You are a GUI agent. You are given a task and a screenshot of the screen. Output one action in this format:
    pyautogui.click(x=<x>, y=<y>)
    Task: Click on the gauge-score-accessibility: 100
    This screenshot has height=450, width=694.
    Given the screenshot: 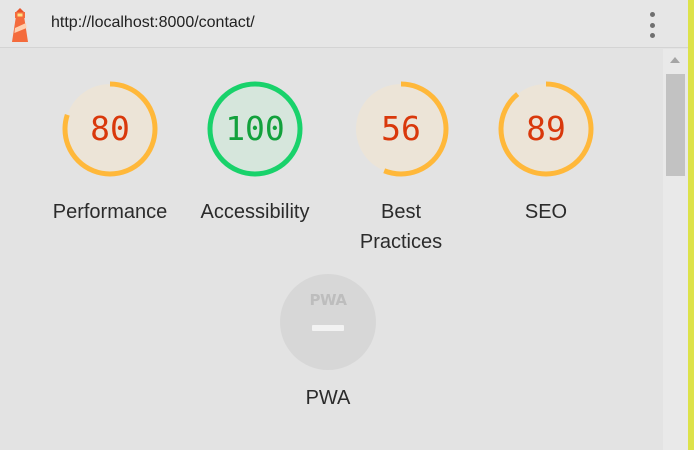 What is the action you would take?
    pyautogui.click(x=255, y=128)
    